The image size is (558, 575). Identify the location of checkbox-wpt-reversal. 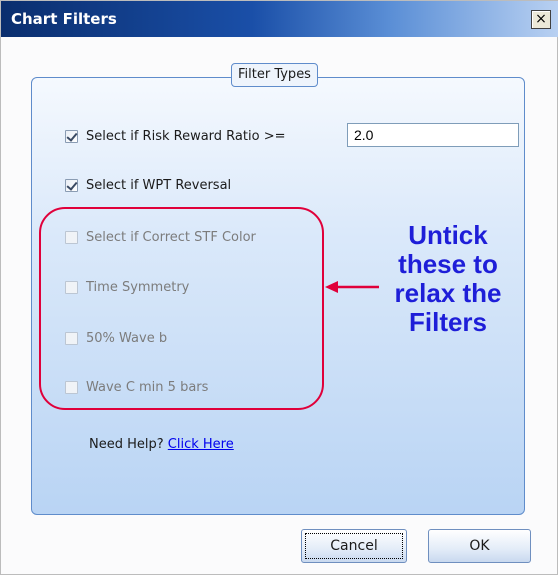
(71, 185).